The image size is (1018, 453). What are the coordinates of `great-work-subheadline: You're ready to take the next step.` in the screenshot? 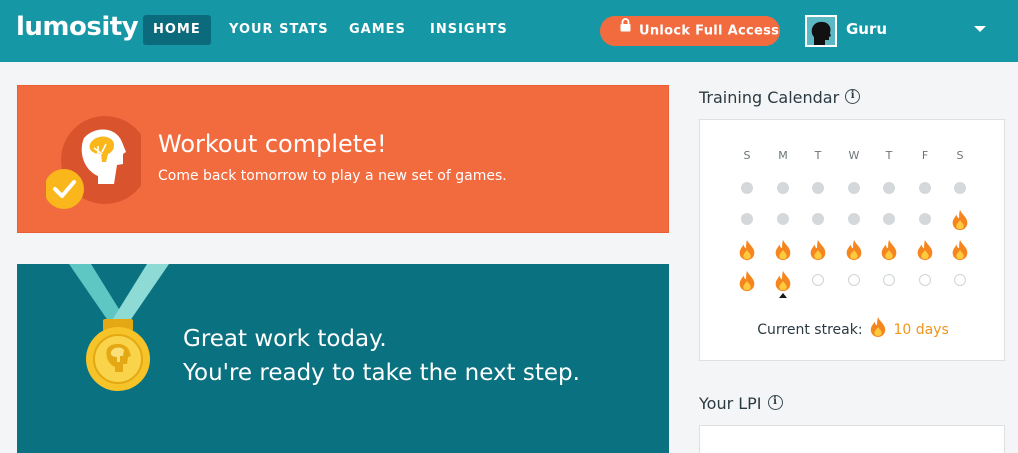 It's located at (381, 373).